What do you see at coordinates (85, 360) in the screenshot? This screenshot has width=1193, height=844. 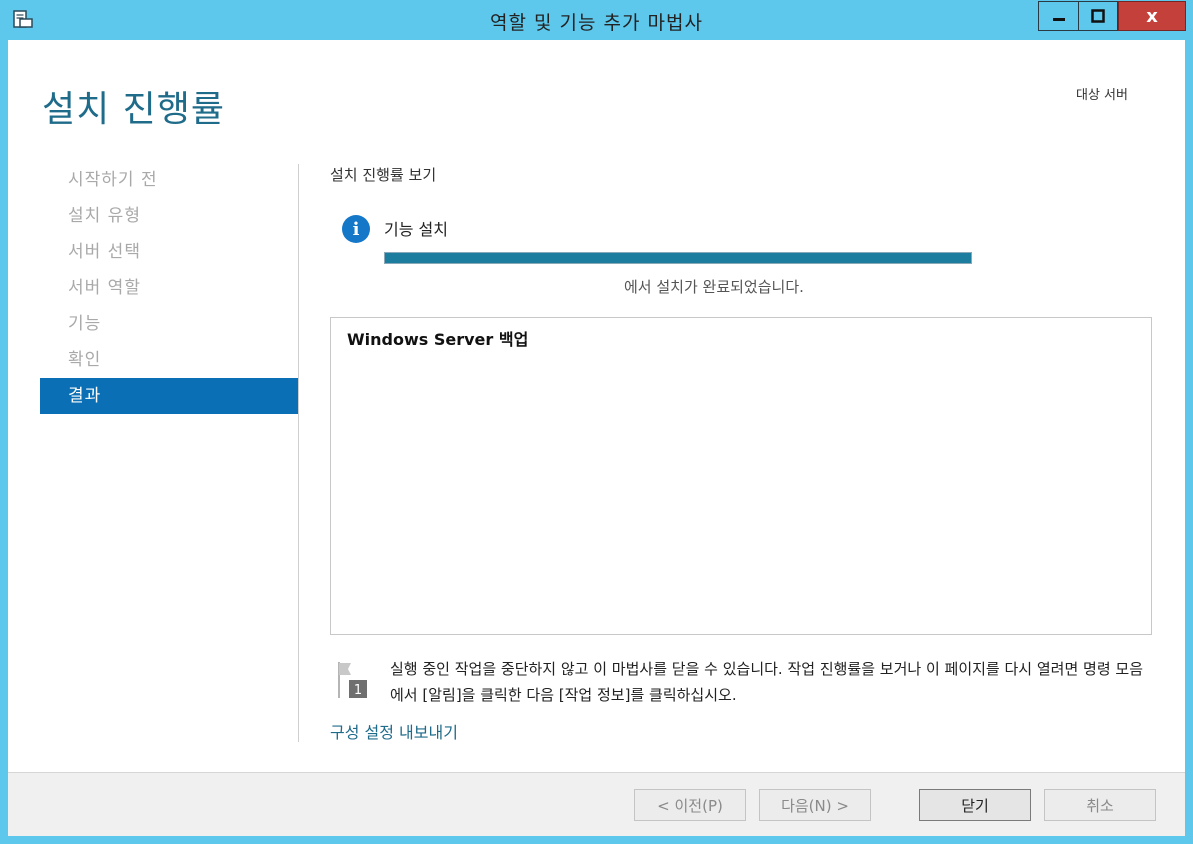 I see `nav-item-confirmation: 확인` at bounding box center [85, 360].